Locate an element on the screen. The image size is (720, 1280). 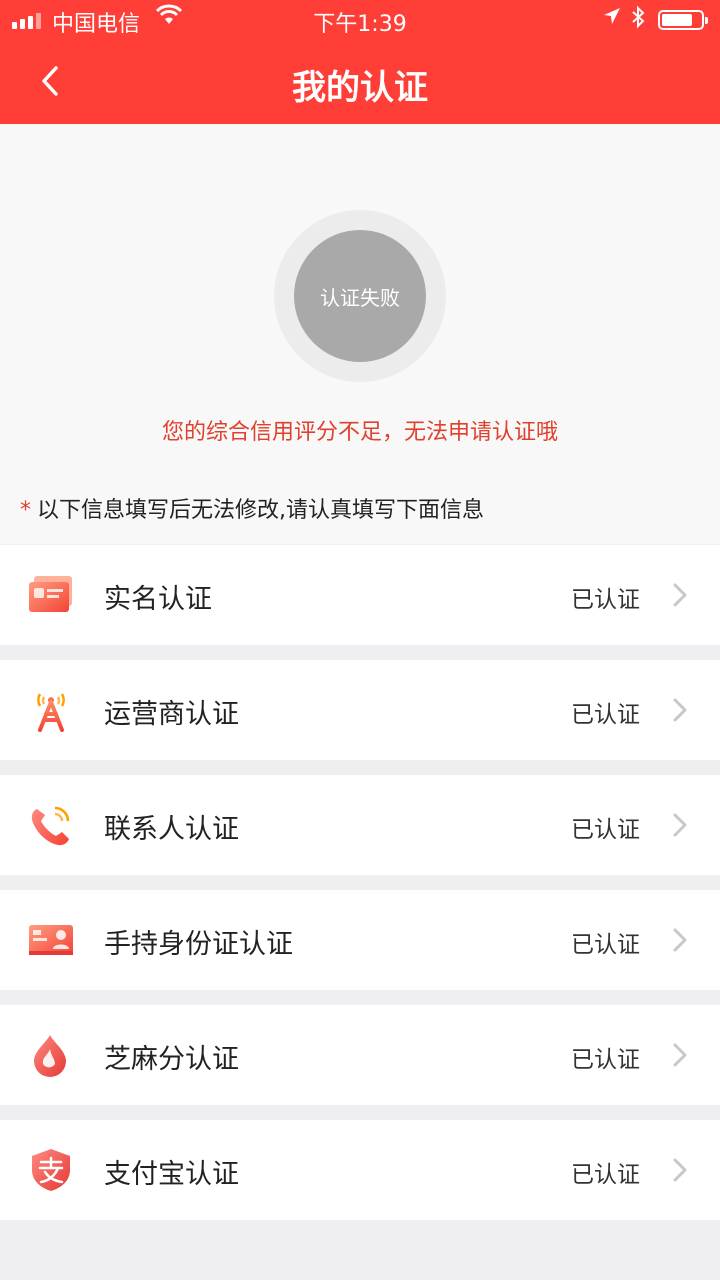
list-item-alipay: 支付宝认证 已认证 is located at coordinates (360, 1170).